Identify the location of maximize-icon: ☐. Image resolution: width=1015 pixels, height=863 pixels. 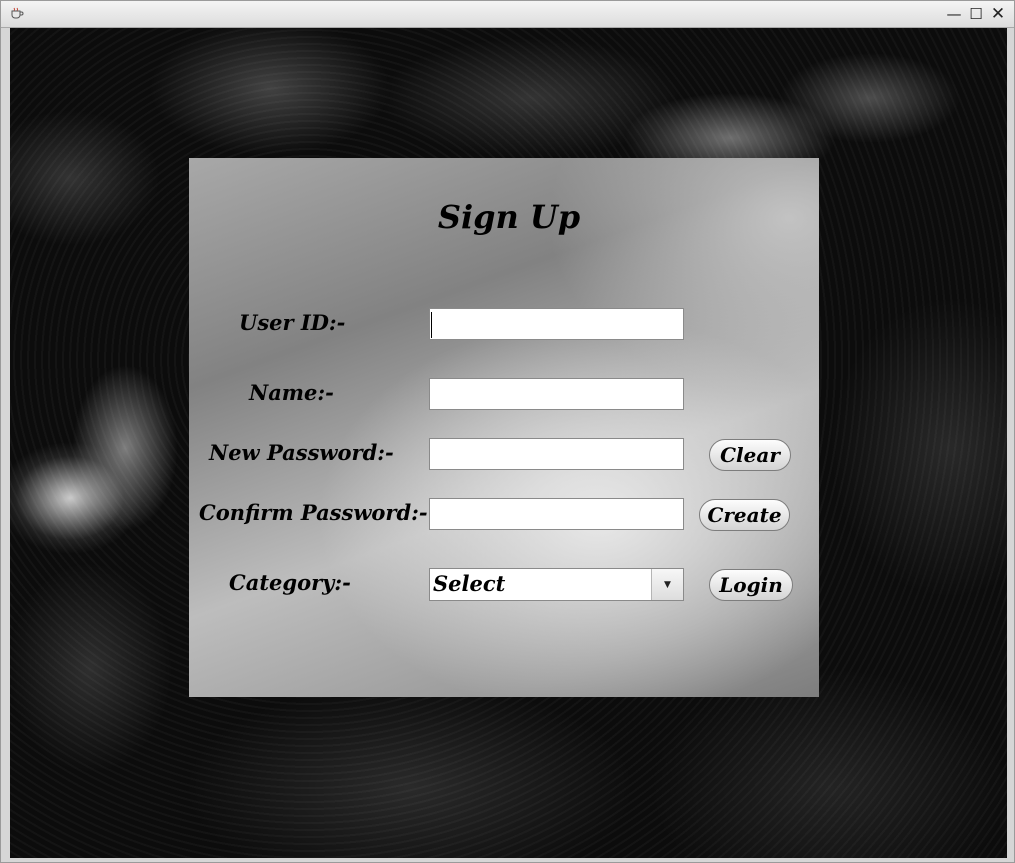
(976, 14).